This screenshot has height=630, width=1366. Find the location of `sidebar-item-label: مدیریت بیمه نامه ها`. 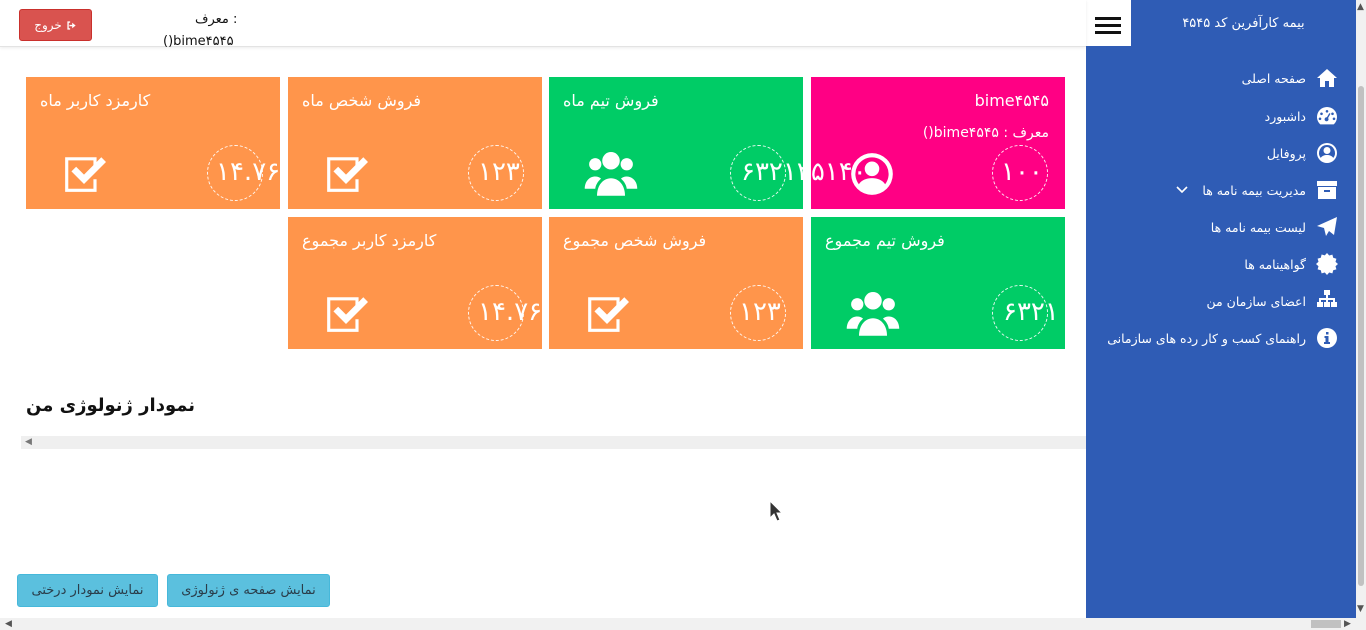

sidebar-item-label: مدیریت بیمه نامه ها is located at coordinates (1254, 190).